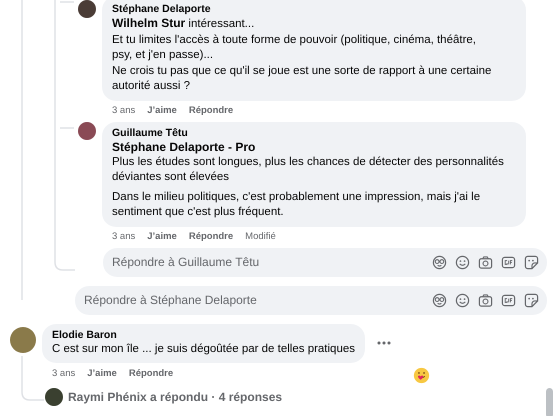 The width and height of the screenshot is (557, 416). What do you see at coordinates (258, 300) in the screenshot?
I see `reply-input-field: Répondre à Stéphane Delaporte` at bounding box center [258, 300].